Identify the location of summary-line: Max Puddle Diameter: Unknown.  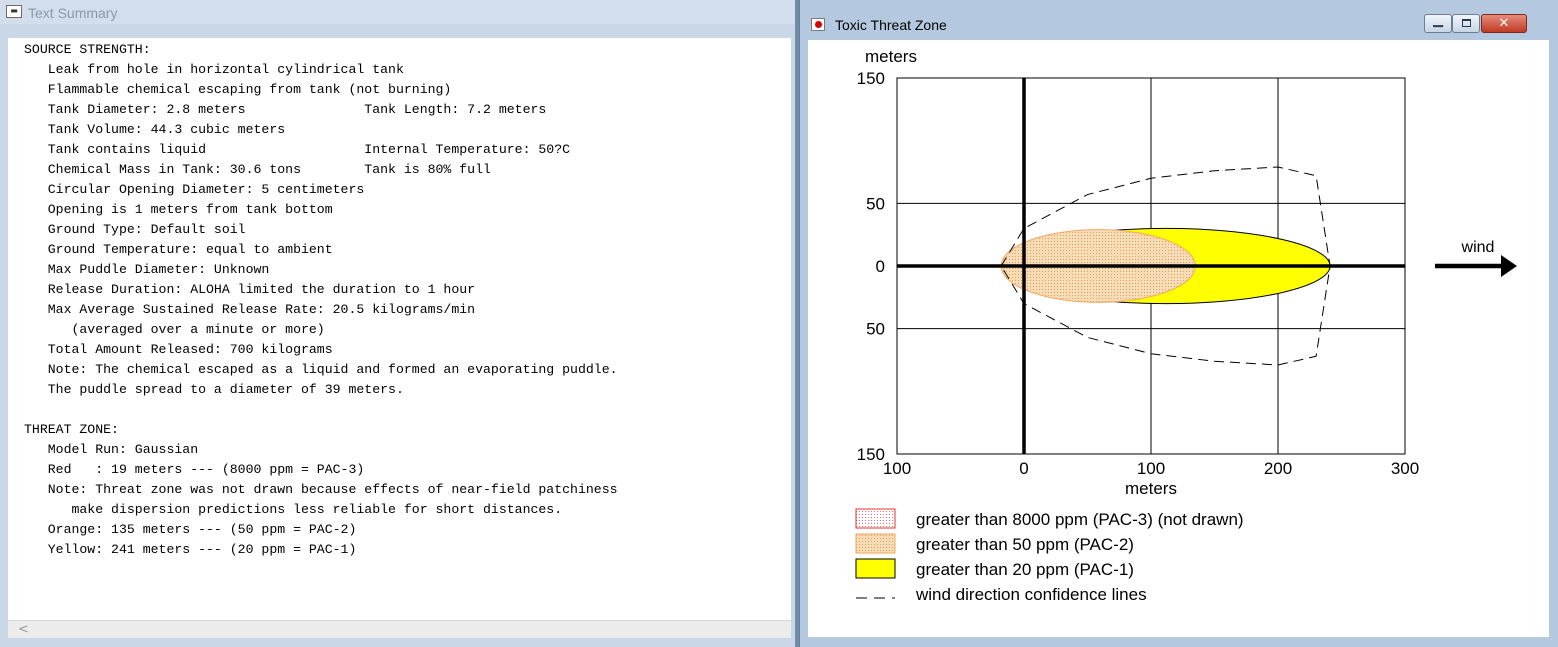
(147, 269).